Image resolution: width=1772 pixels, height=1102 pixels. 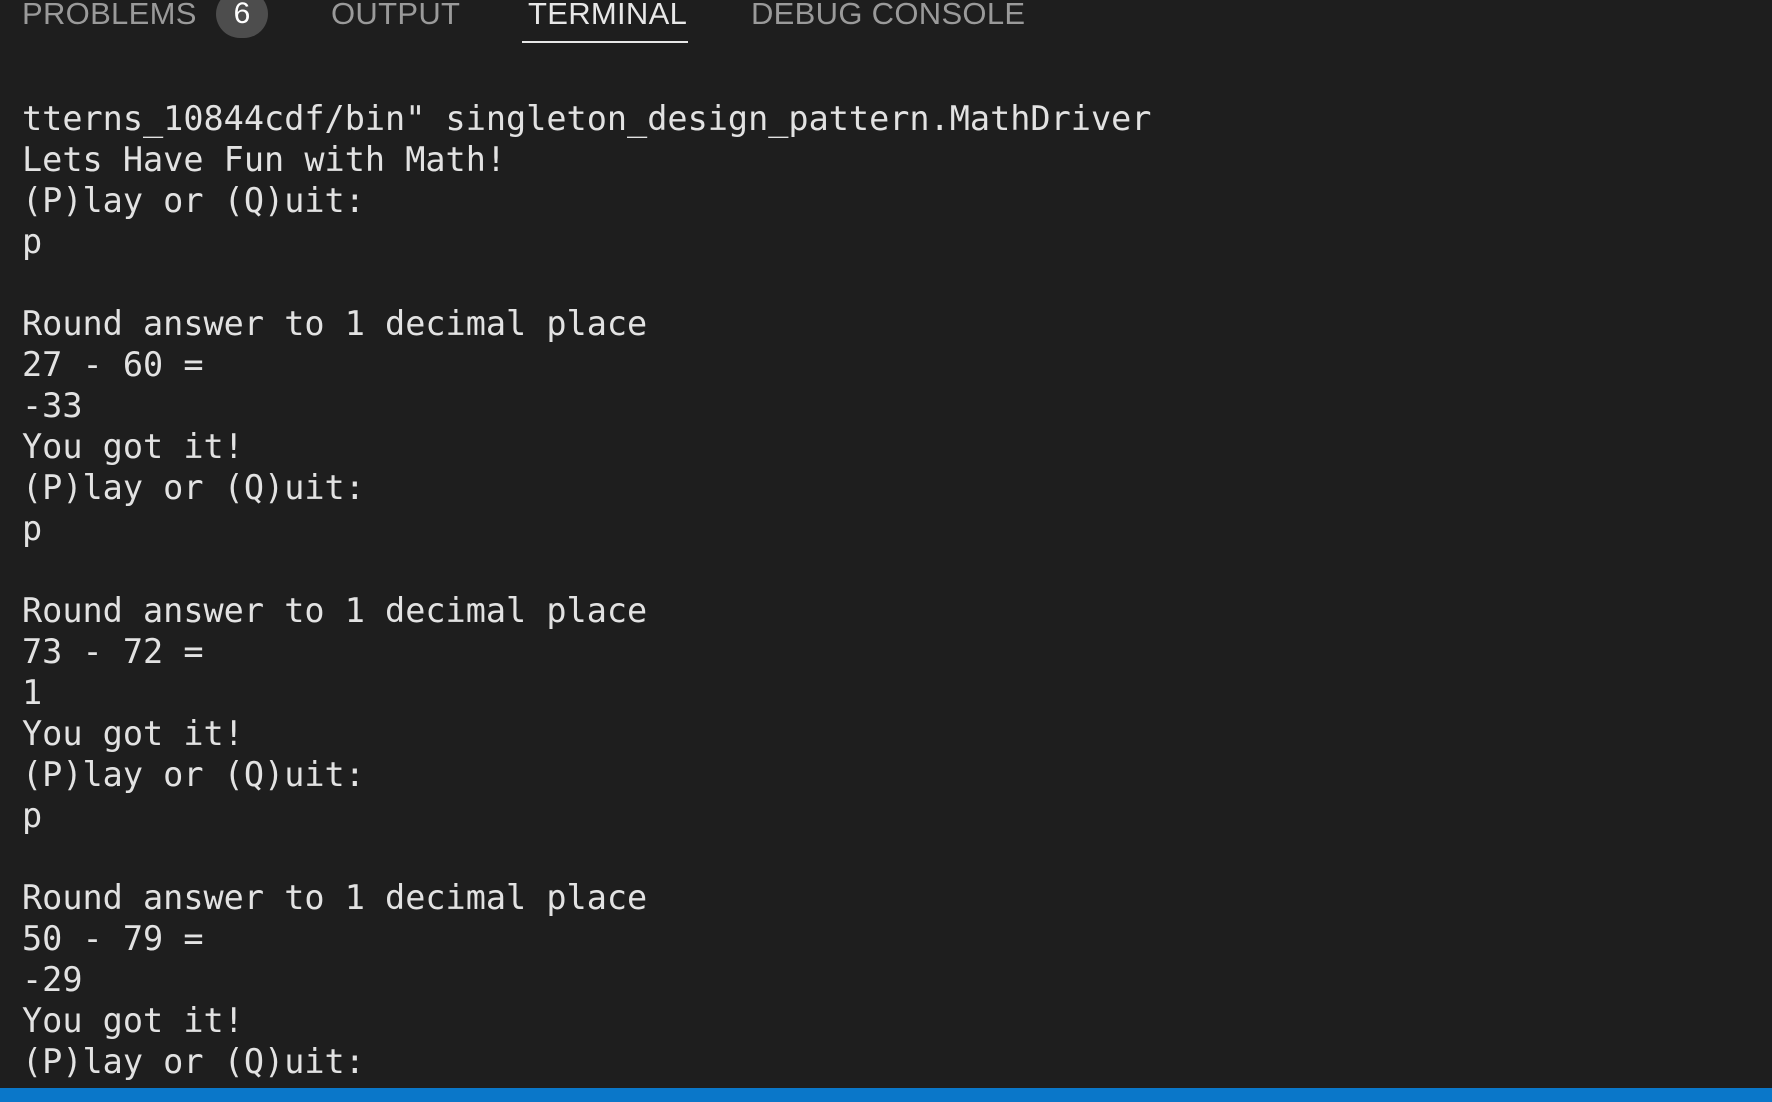 I want to click on tab-terminal: TERMINAL, so click(x=607, y=16).